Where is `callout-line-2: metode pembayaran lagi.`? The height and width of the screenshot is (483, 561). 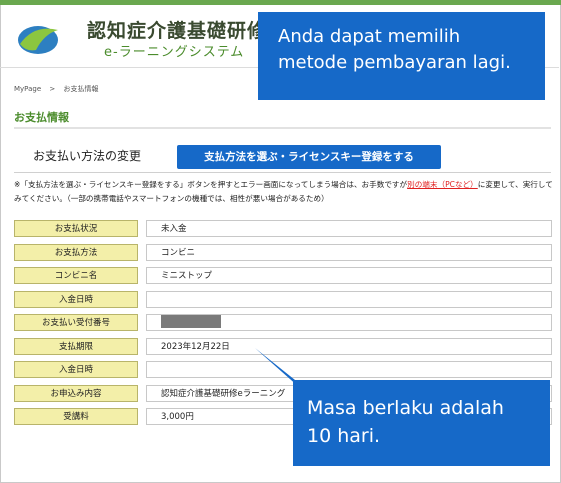 callout-line-2: metode pembayaran lagi. is located at coordinates (394, 62).